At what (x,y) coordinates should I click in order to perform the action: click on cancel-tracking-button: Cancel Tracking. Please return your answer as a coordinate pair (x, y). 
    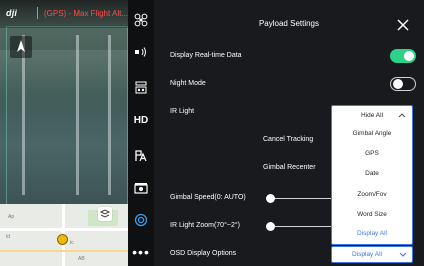
    Looking at the image, I should click on (288, 139).